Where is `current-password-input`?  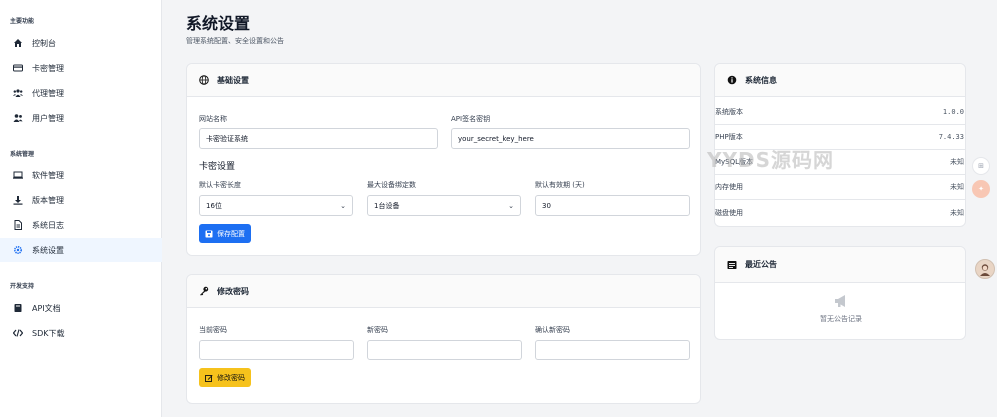 current-password-input is located at coordinates (276, 350).